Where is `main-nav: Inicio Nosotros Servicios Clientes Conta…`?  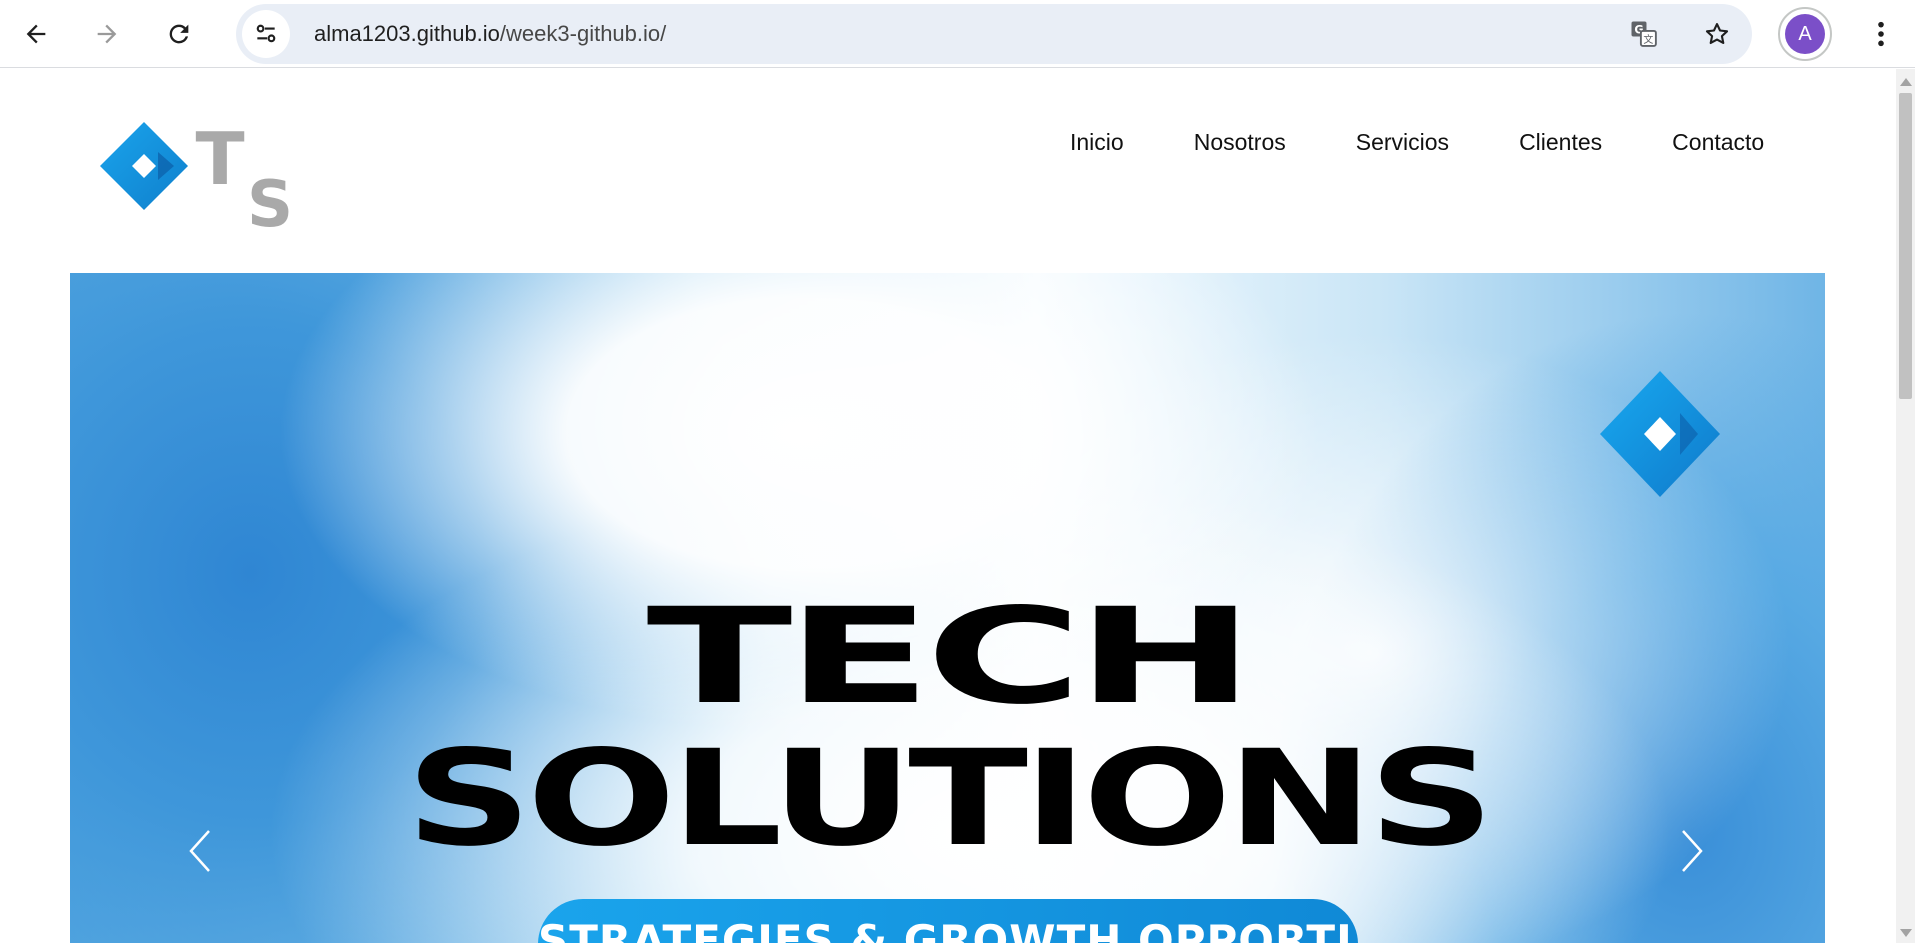 main-nav: Inicio Nosotros Servicios Clientes Conta… is located at coordinates (1417, 142).